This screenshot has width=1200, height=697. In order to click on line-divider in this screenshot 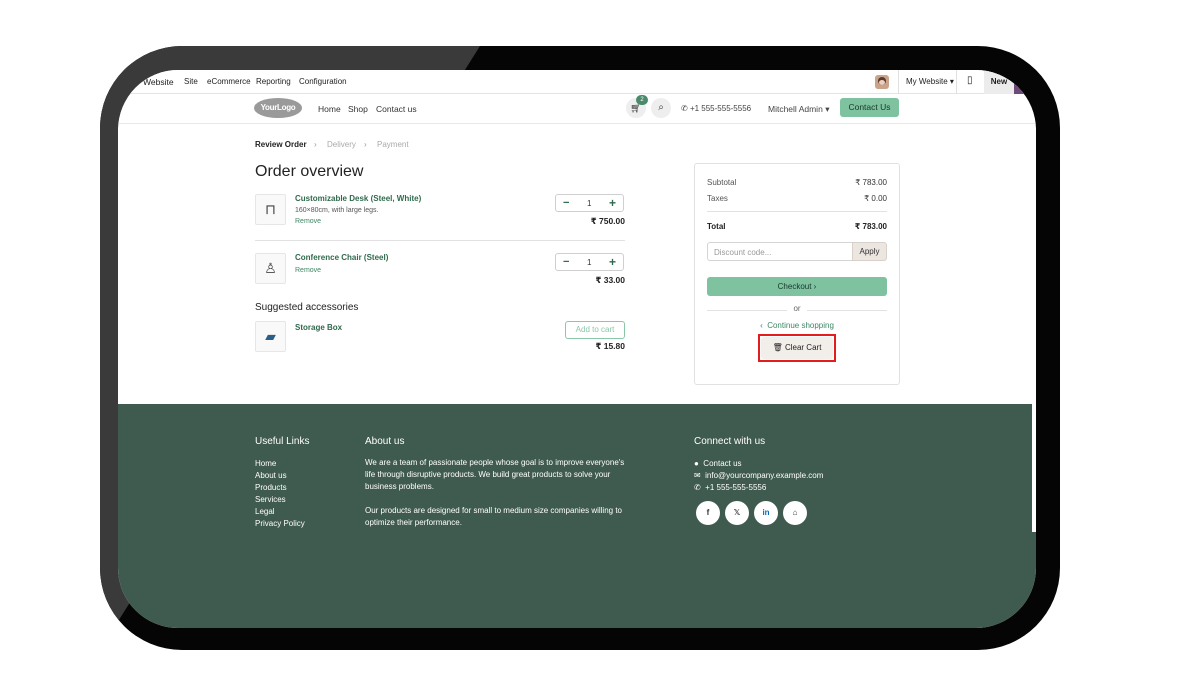, I will do `click(440, 240)`.